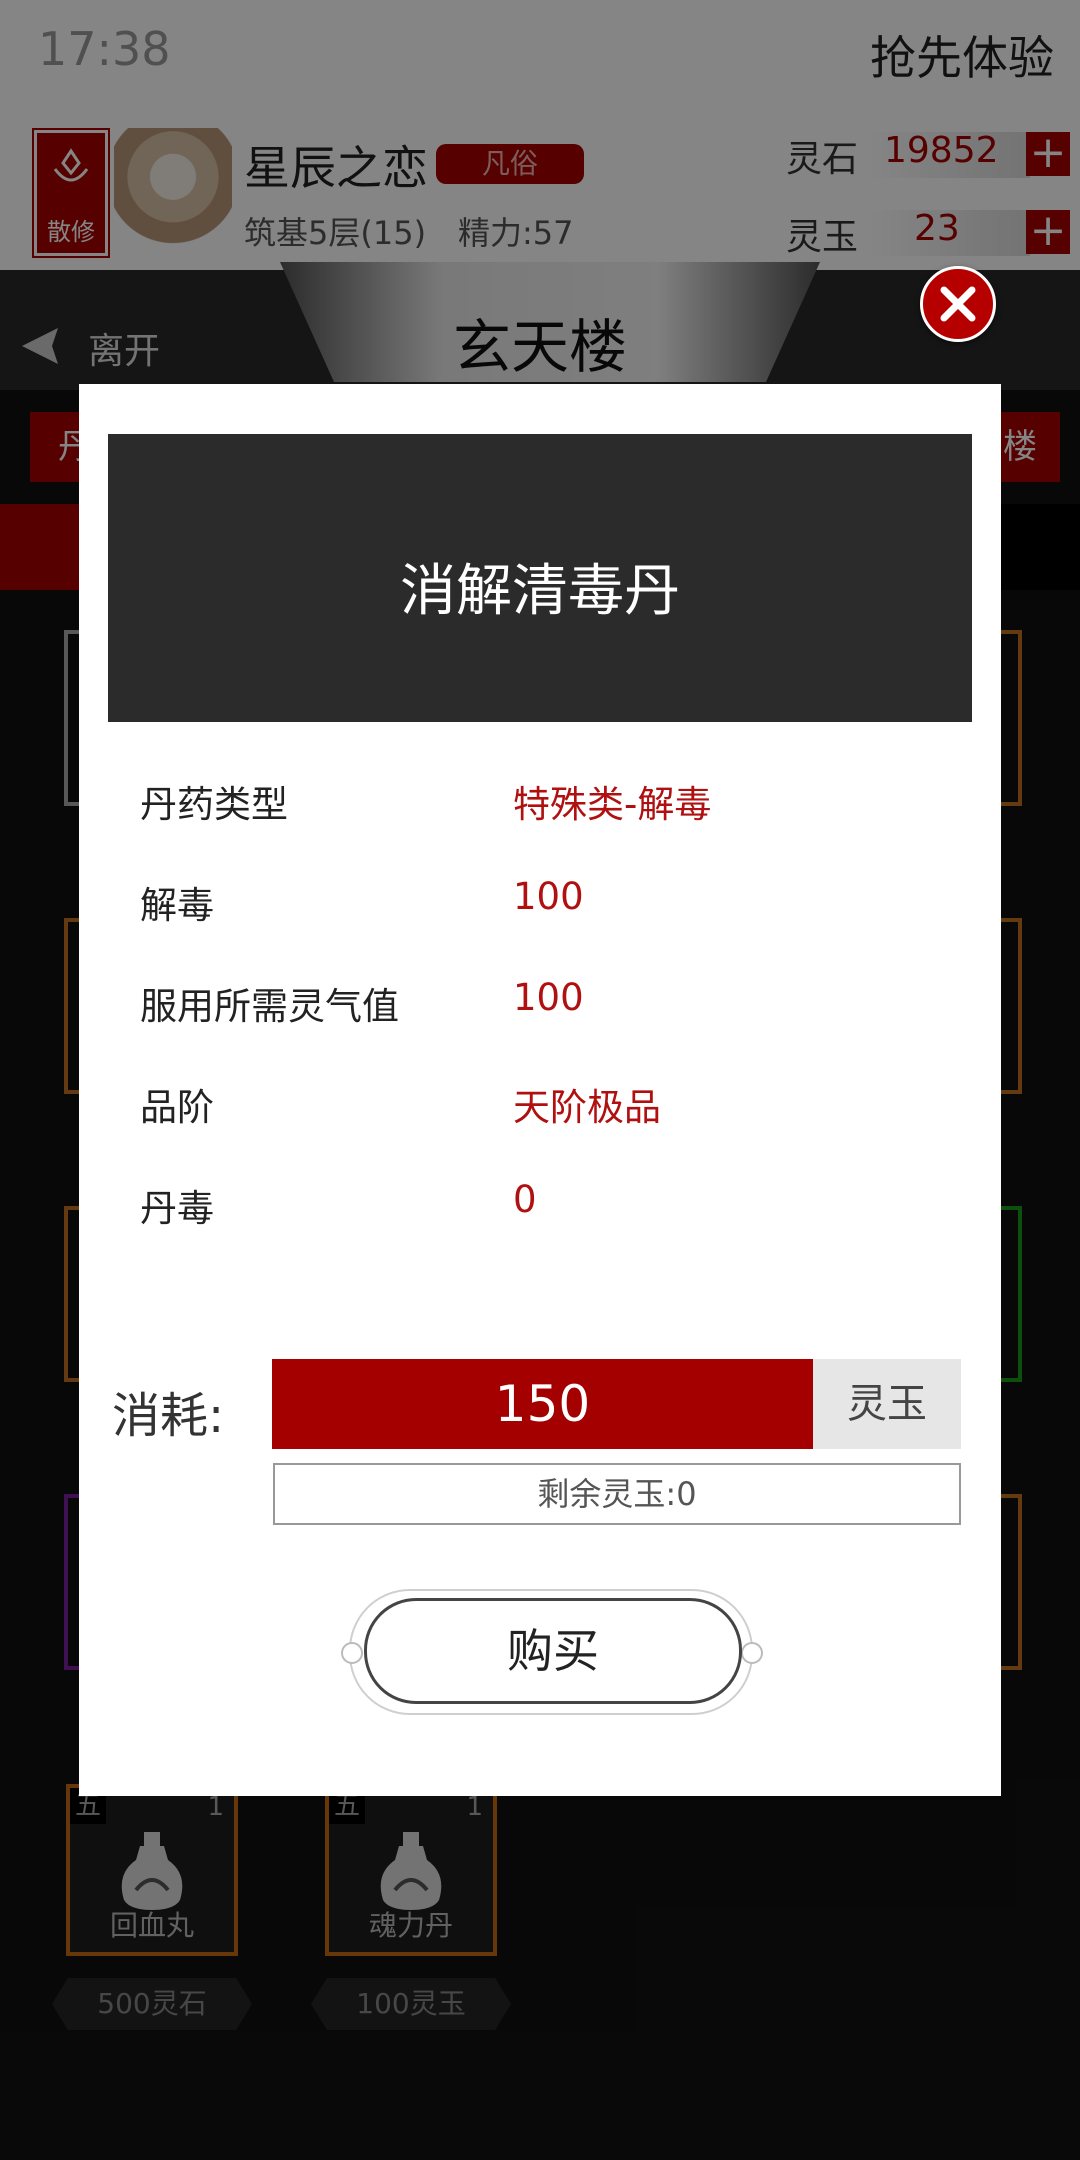 The height and width of the screenshot is (2160, 1080). I want to click on attr-label: 丹药类型, so click(214, 804).